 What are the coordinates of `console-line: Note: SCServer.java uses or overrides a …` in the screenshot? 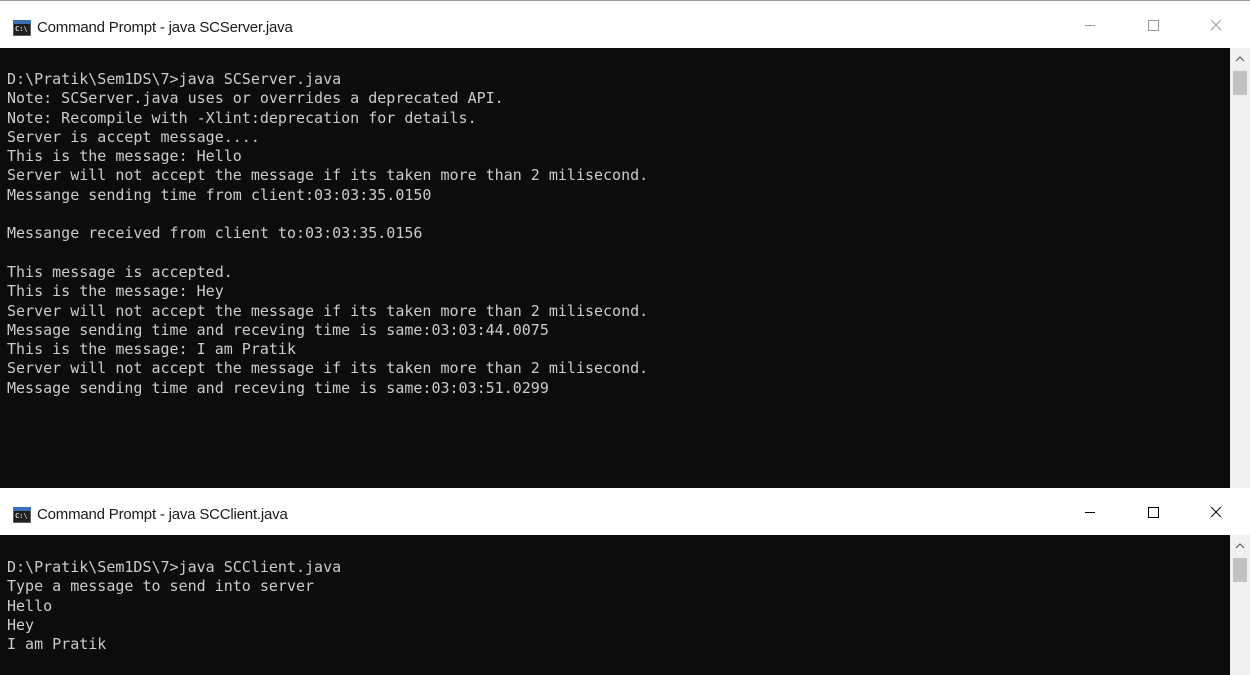 It's located at (255, 98).